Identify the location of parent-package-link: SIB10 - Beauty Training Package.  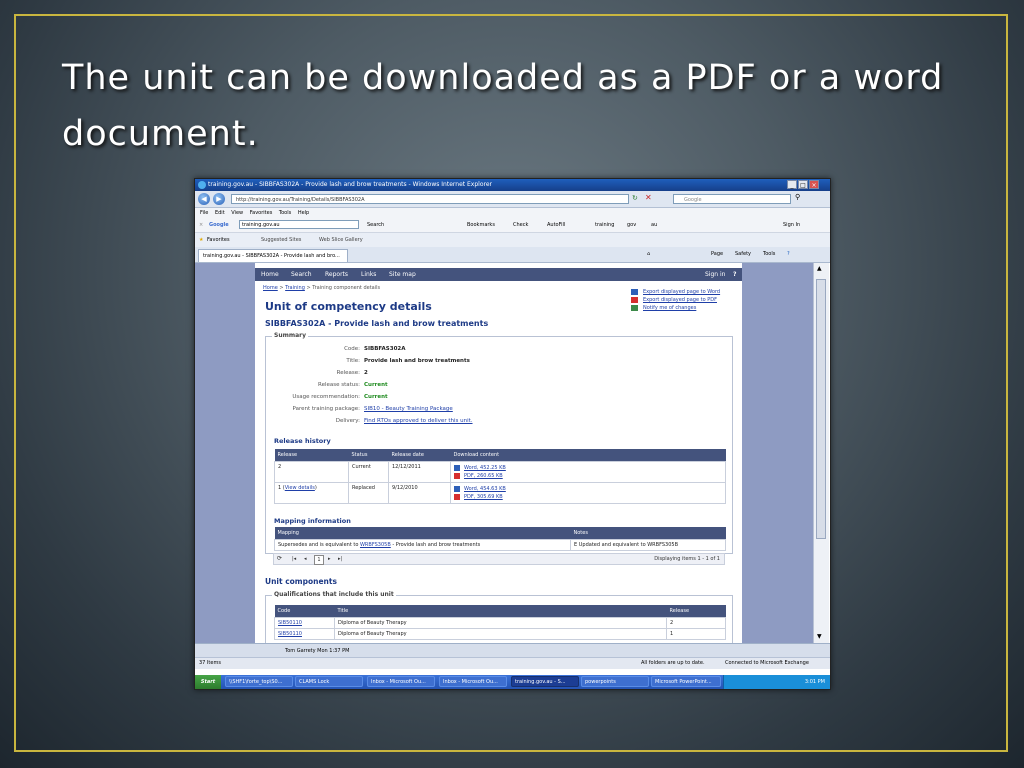
(408, 409).